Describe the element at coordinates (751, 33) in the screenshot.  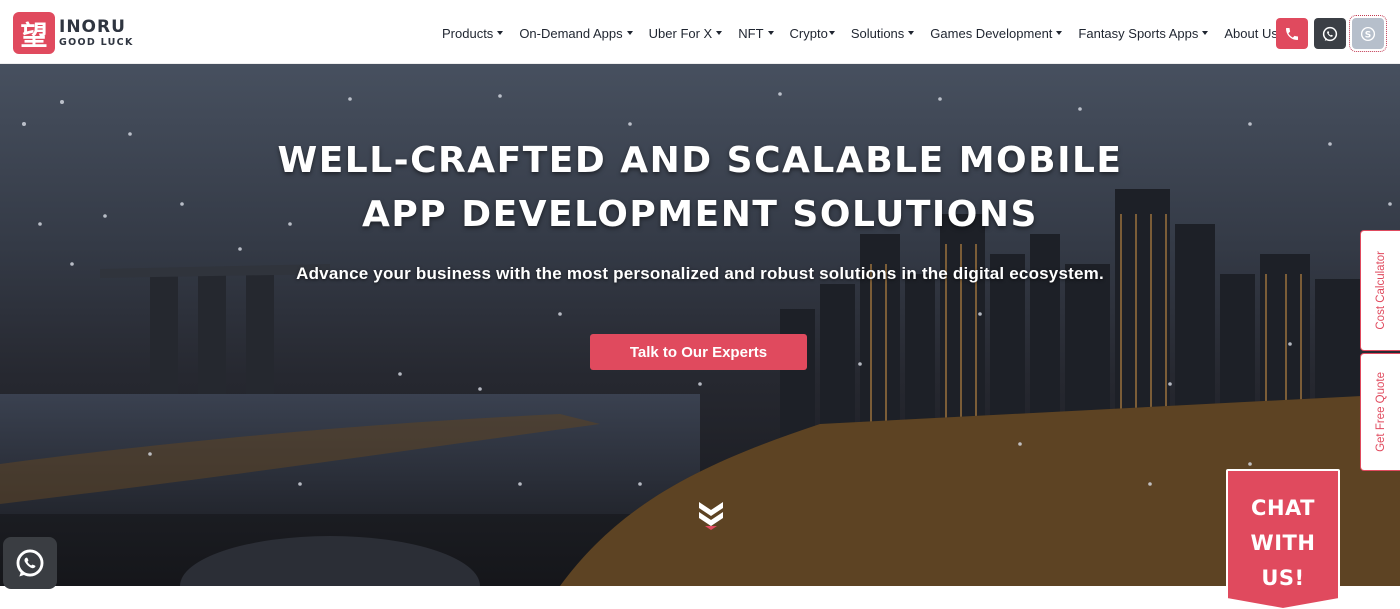
I see `nav-label: NFT` at that location.